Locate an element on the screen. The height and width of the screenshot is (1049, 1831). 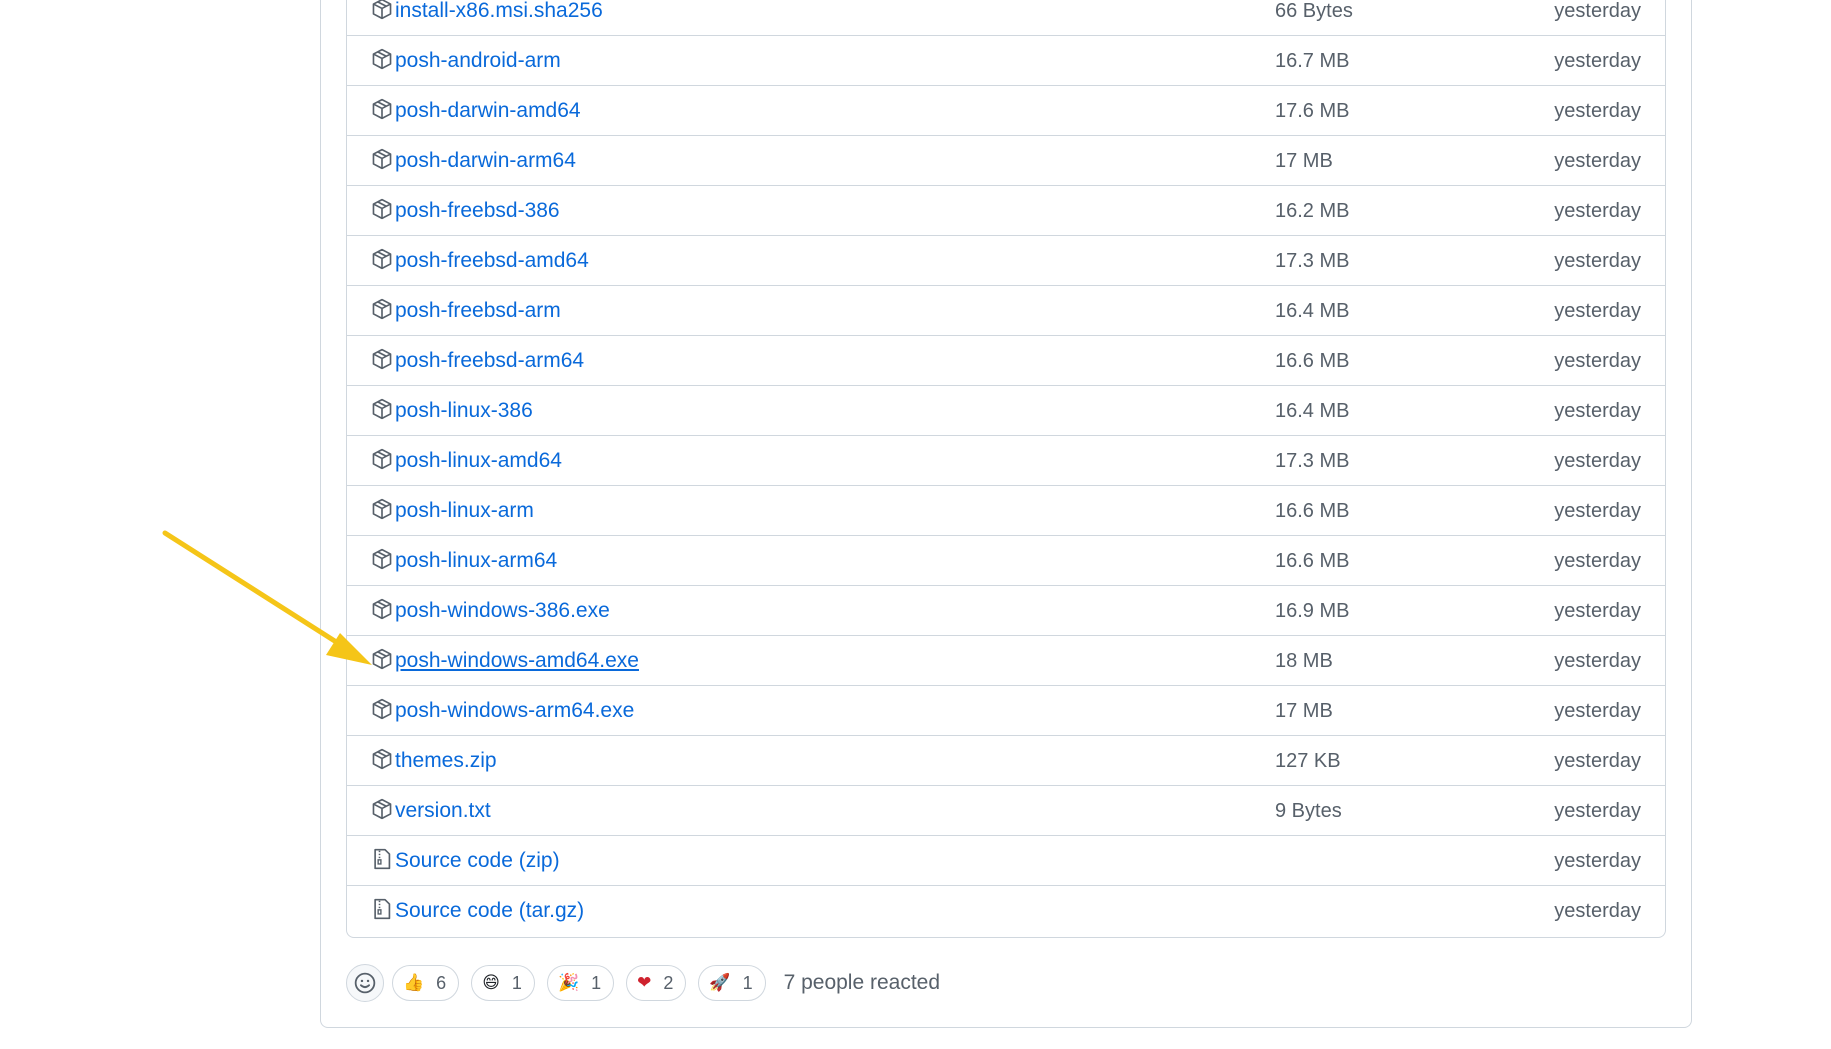
asset-link: Source code (zip) is located at coordinates (477, 861).